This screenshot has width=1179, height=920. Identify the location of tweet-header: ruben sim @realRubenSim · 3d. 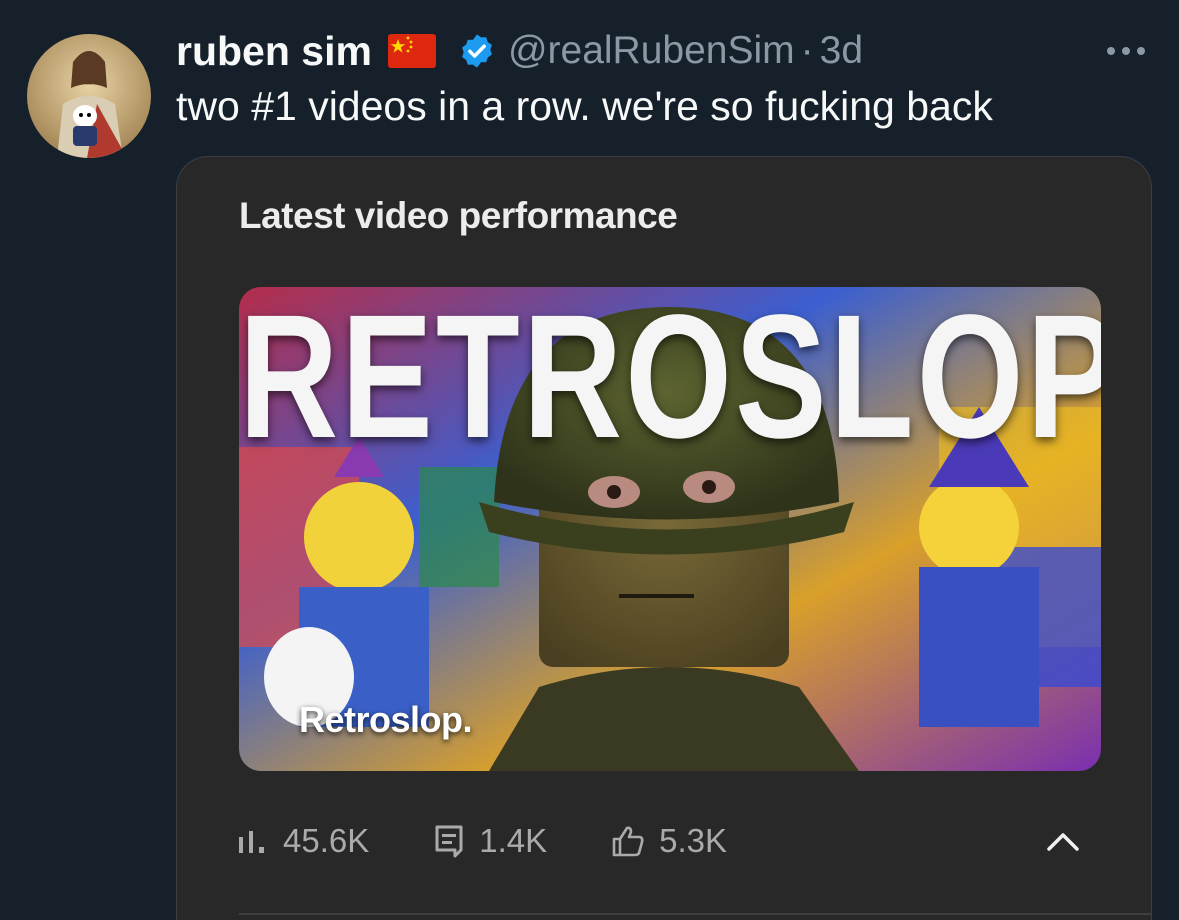
(519, 51).